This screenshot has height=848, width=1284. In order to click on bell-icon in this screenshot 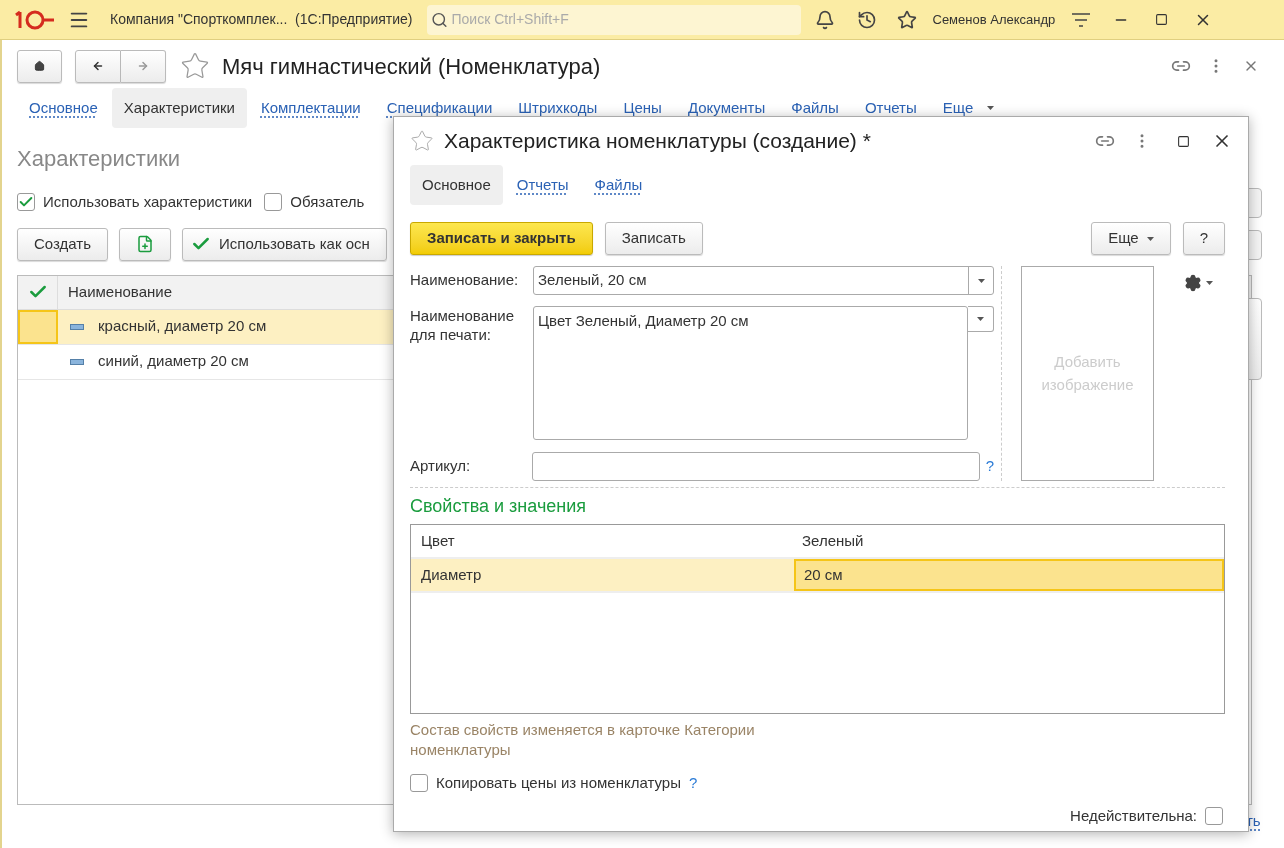, I will do `click(824, 19)`.